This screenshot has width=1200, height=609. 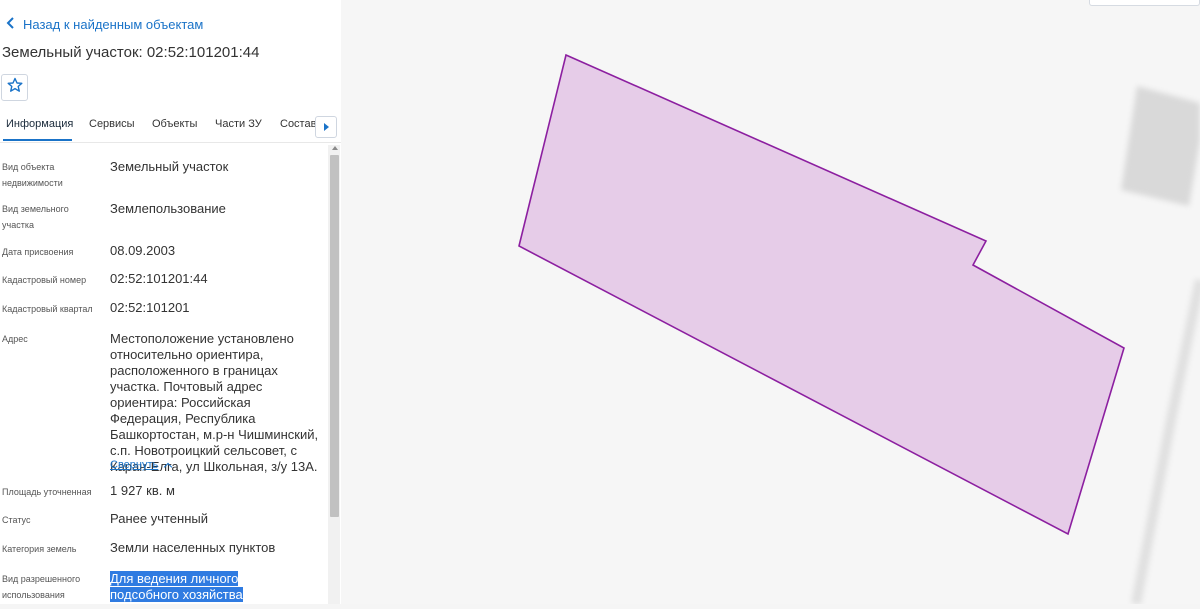 I want to click on field-label-address: Адрес, so click(x=15, y=339).